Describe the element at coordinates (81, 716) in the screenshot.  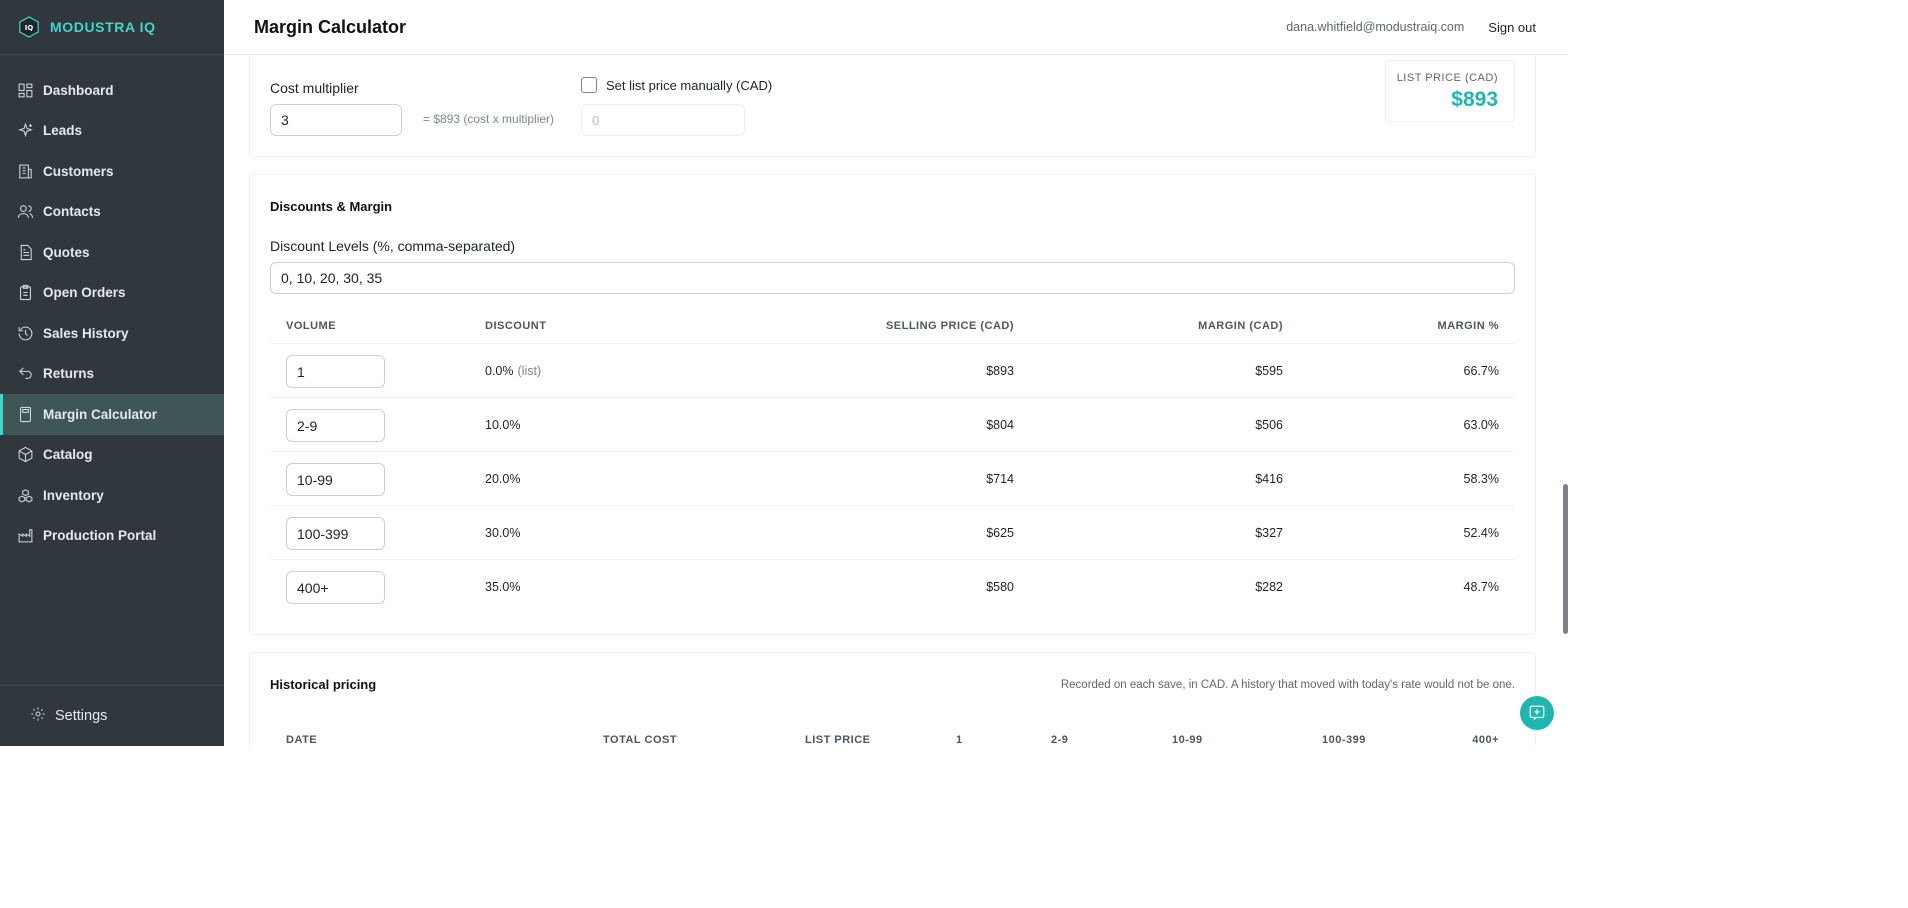
I see `sidebar-item-label: Settings` at that location.